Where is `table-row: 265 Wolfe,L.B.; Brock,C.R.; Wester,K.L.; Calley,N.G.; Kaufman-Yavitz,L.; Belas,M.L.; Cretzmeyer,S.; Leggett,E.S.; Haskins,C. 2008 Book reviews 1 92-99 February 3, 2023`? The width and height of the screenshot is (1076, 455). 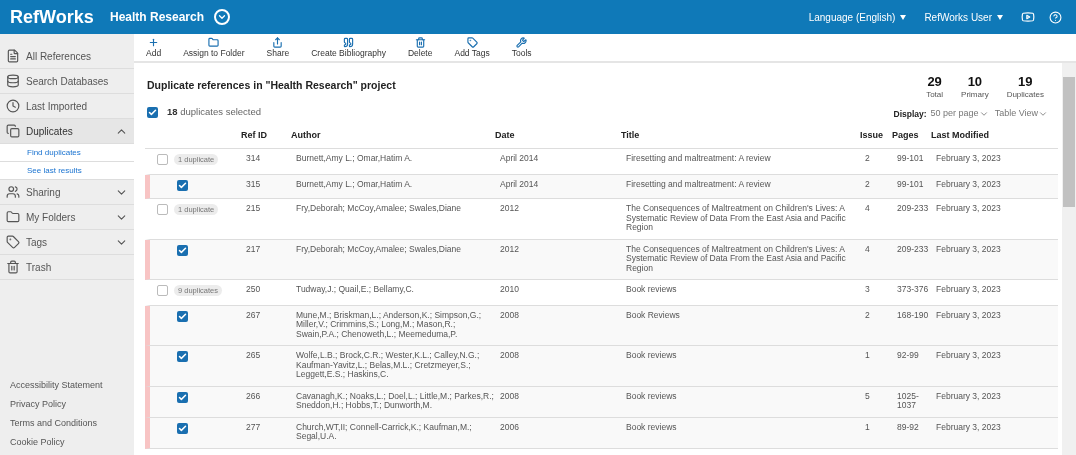
table-row: 265 Wolfe,L.B.; Brock,C.R.; Wester,K.L.; Calley,N.G.; Kaufman-Yavitz,L.; Belas,M.L.; Cretzmeyer,S.; Leggett,E.S.; Haskins,C. 2008 Book reviews 1 92-99 February 3, 2023 is located at coordinates (601, 366).